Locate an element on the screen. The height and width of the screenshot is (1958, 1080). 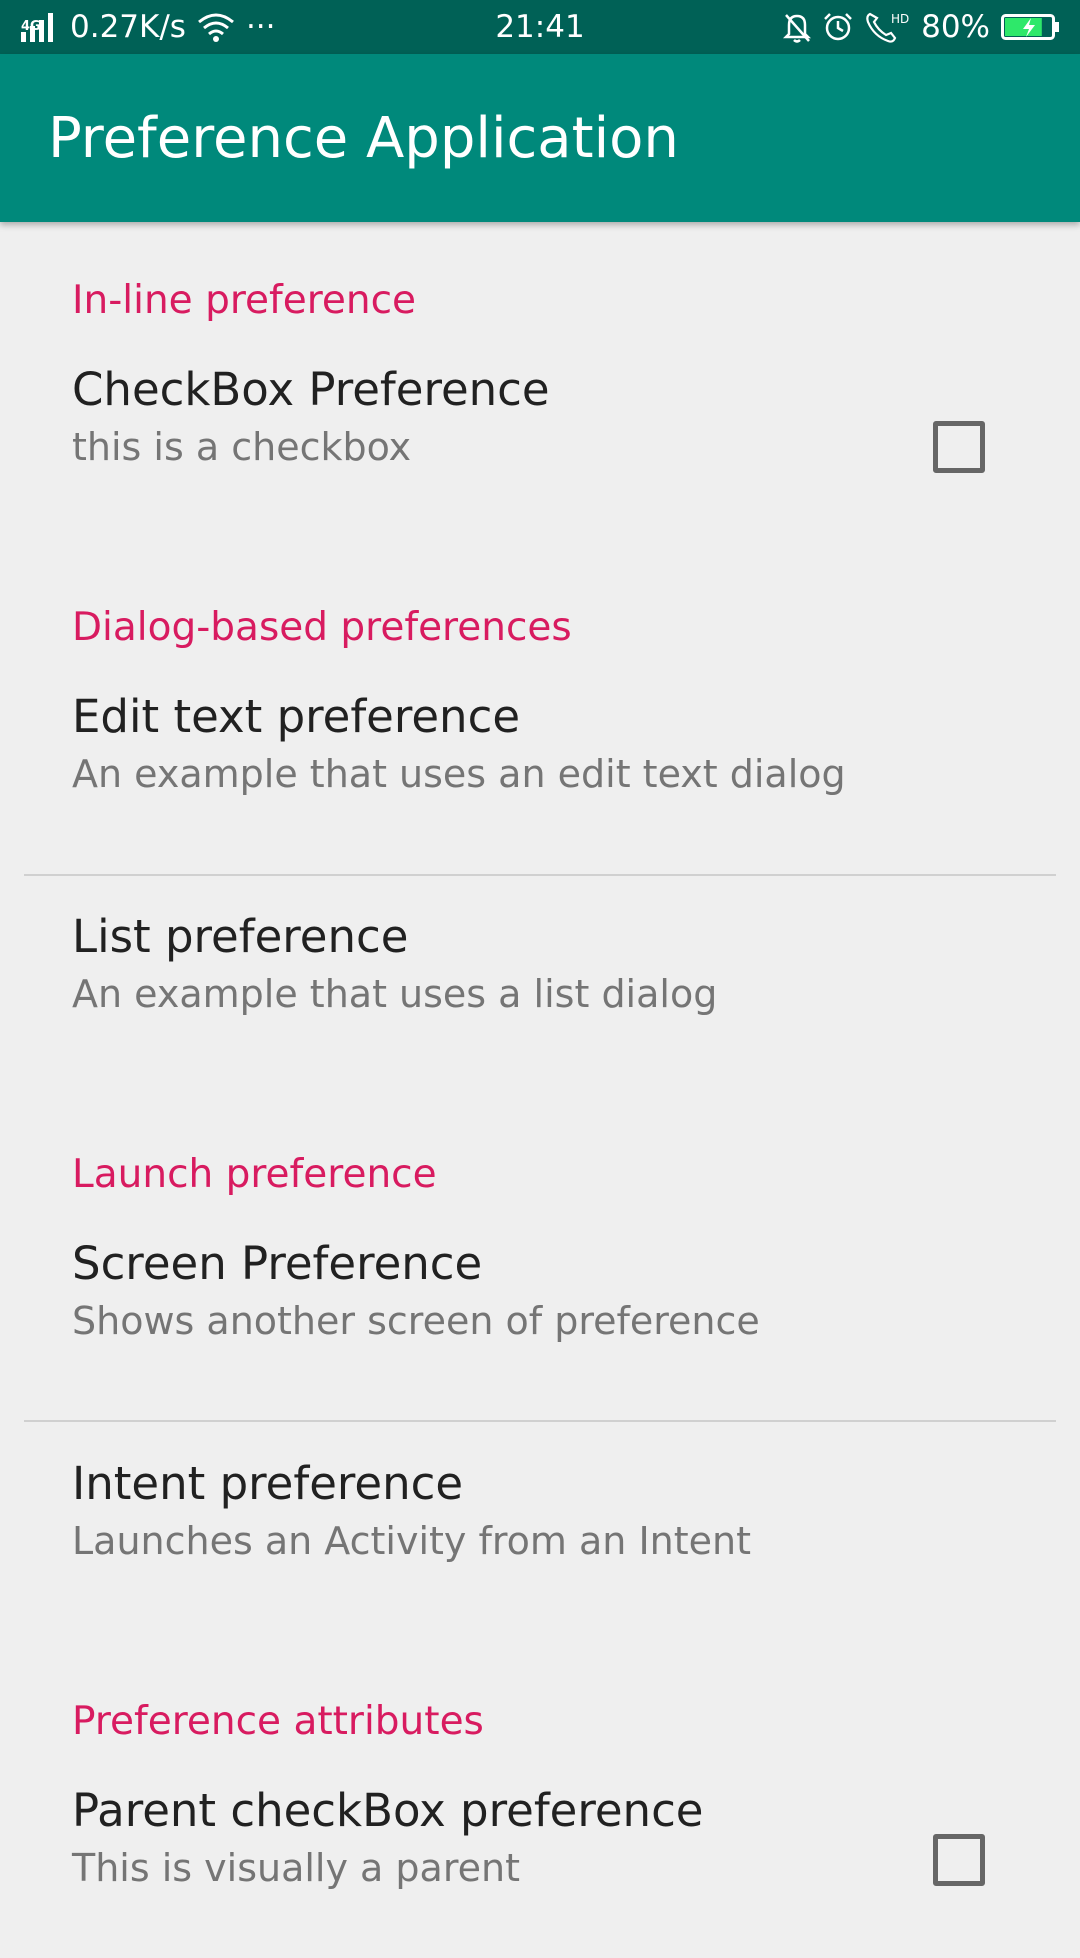
battery-percent: 80% is located at coordinates (955, 27).